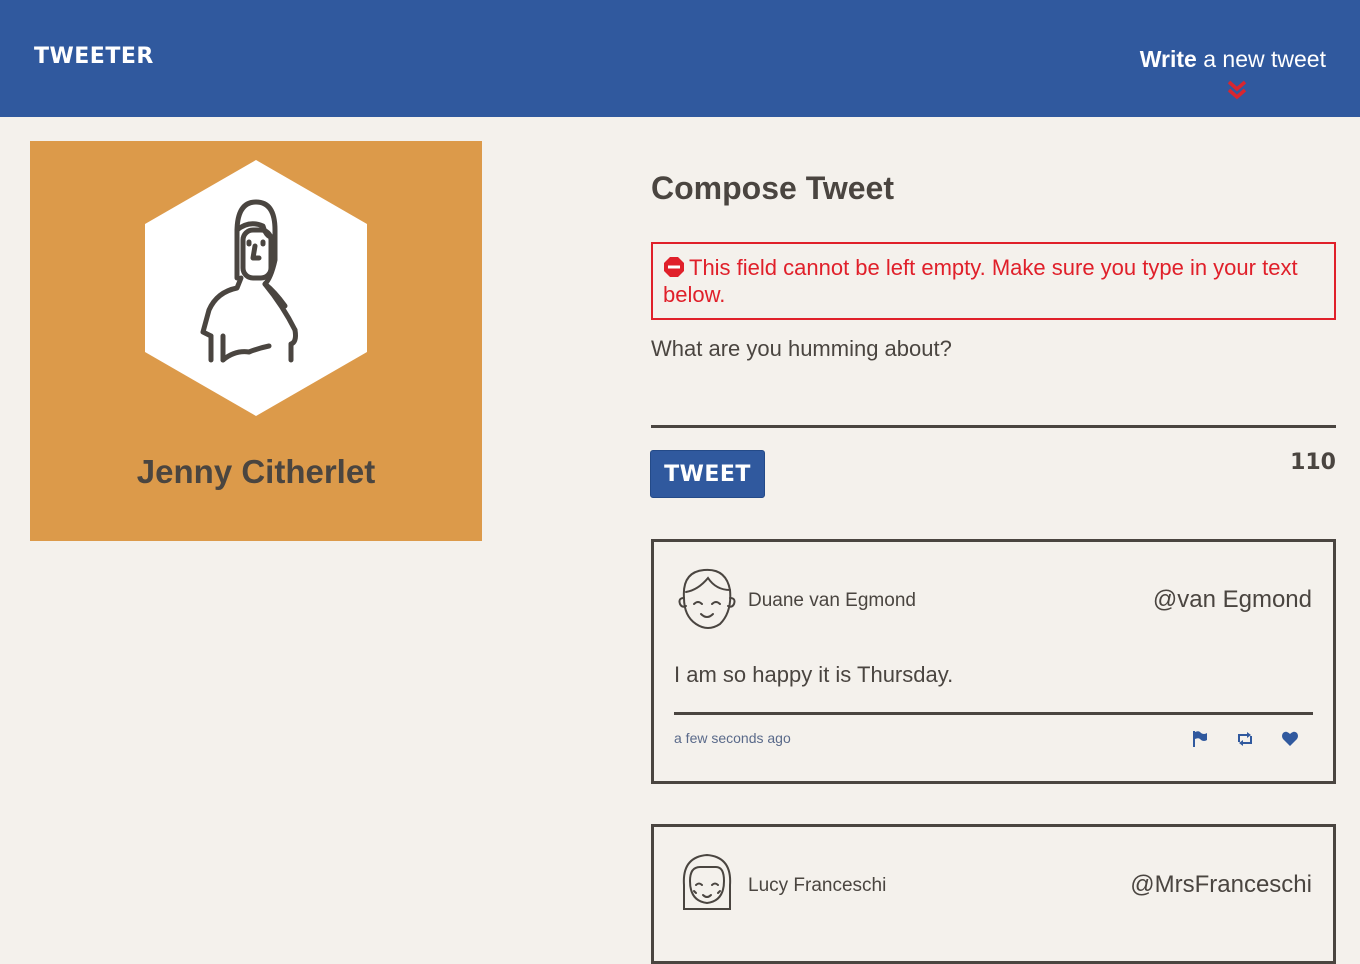 Image resolution: width=1360 pixels, height=964 pixels. Describe the element at coordinates (732, 738) in the screenshot. I see `tweet-timestamp: a few seconds ago` at that location.